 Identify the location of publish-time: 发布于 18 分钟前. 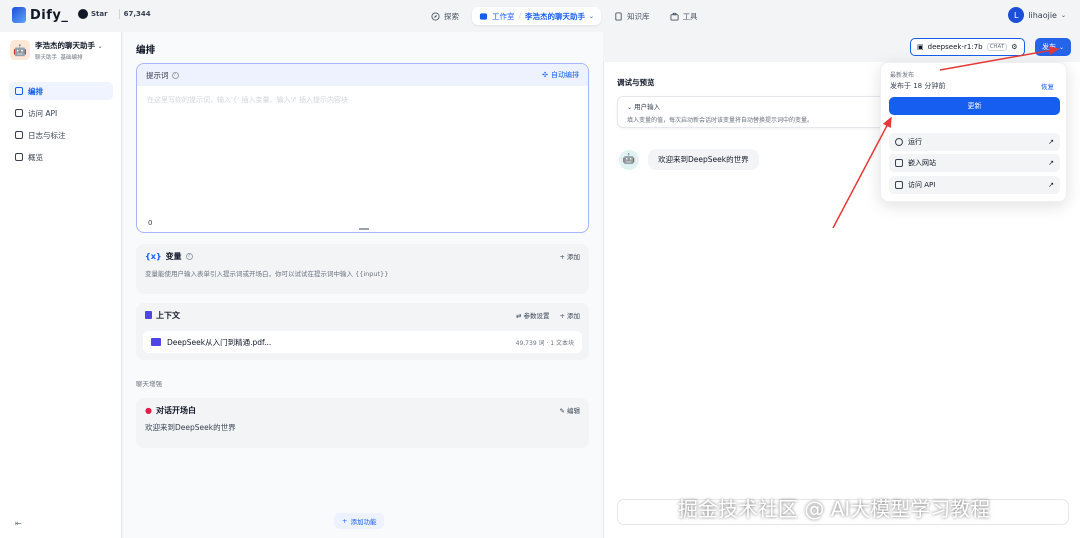
(918, 86).